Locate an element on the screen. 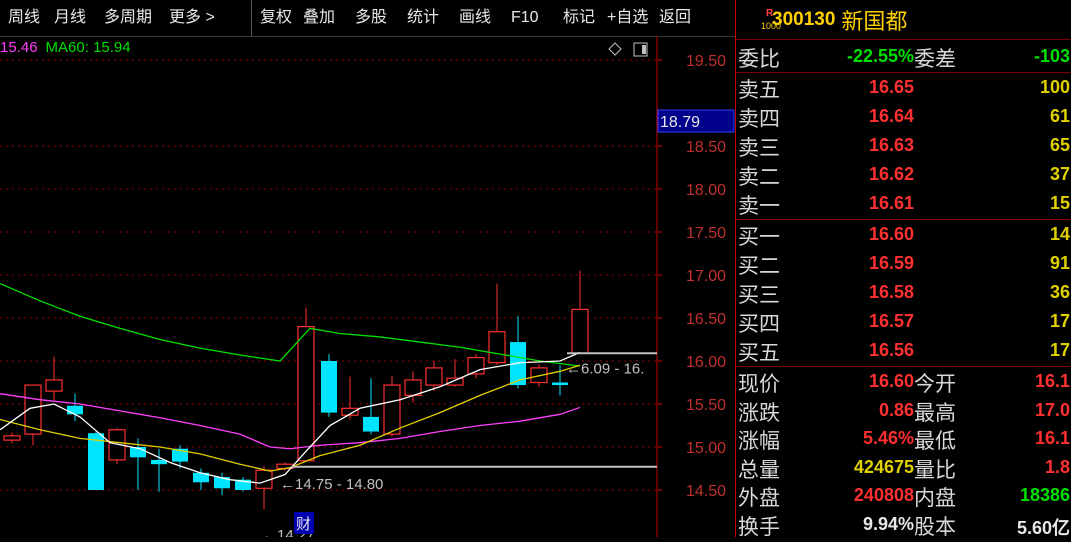 Image resolution: width=1071 pixels, height=542 pixels. row-value-2: 18386 is located at coordinates (1044, 495).